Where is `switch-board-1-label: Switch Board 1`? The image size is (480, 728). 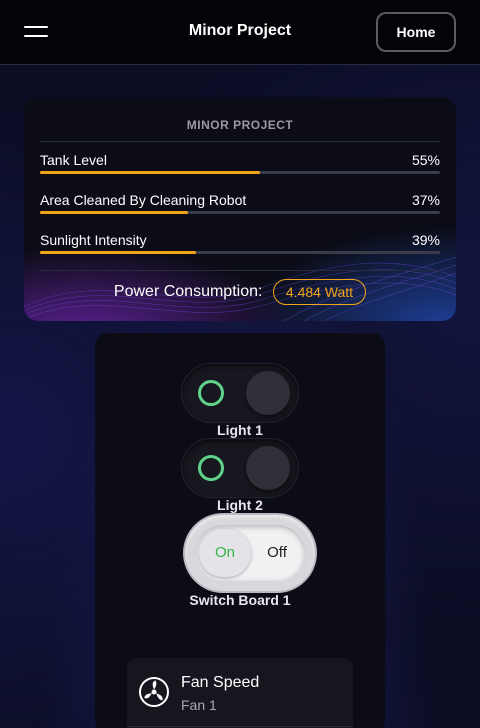 switch-board-1-label: Switch Board 1 is located at coordinates (240, 600).